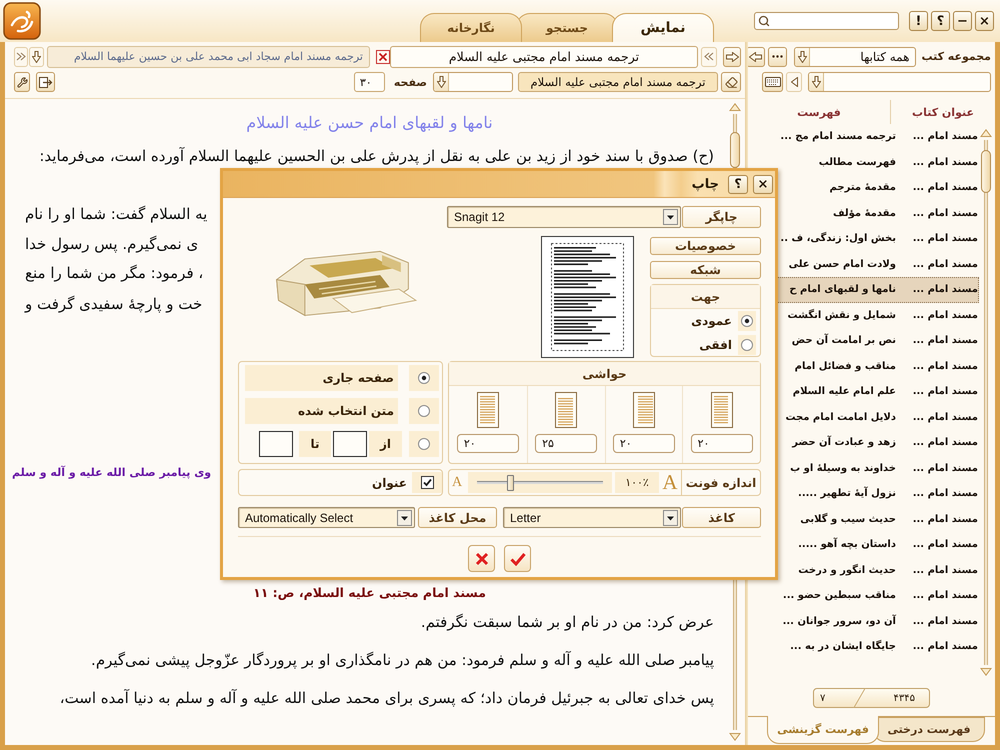  I want to click on keyboard-button, so click(772, 82).